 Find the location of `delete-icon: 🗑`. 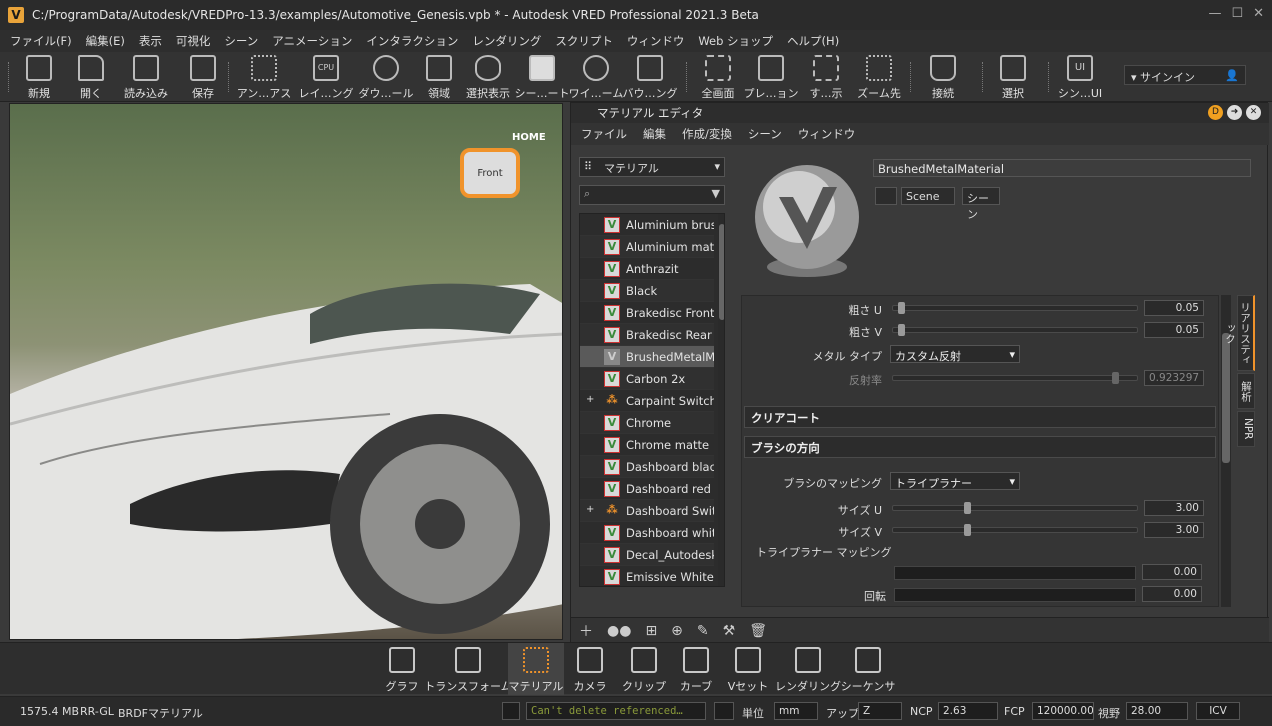

delete-icon: 🗑 is located at coordinates (758, 631).